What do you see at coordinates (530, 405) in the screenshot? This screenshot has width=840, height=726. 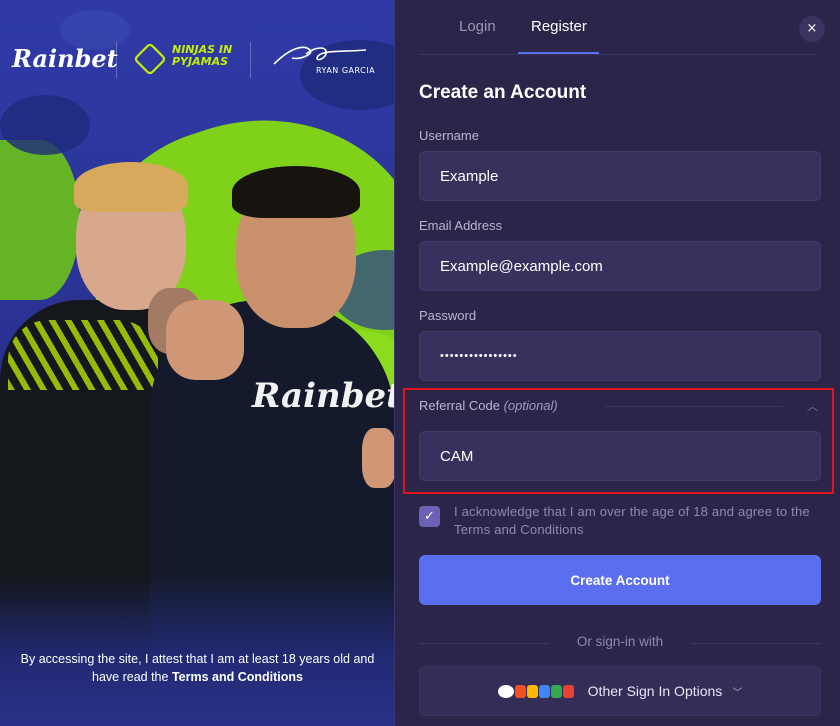 I see `referral-optional: (optional)` at bounding box center [530, 405].